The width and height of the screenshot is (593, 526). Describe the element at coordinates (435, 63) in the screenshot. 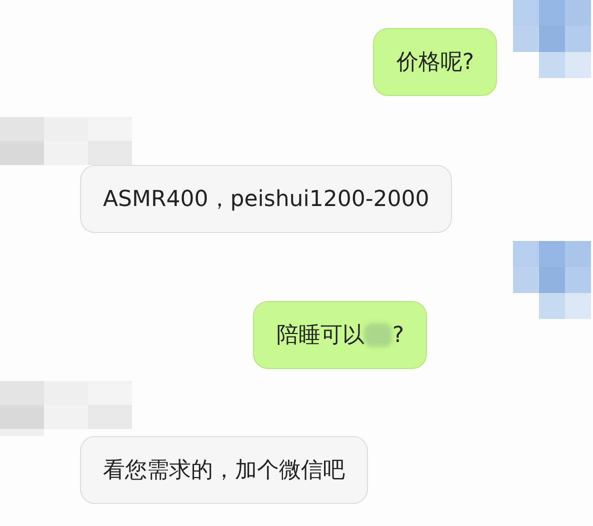

I see `message-text: 价格呢?` at that location.